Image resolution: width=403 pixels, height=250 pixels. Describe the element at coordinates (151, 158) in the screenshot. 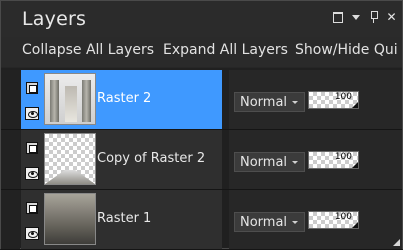

I see `layer-name: Copy of Raster 2` at that location.